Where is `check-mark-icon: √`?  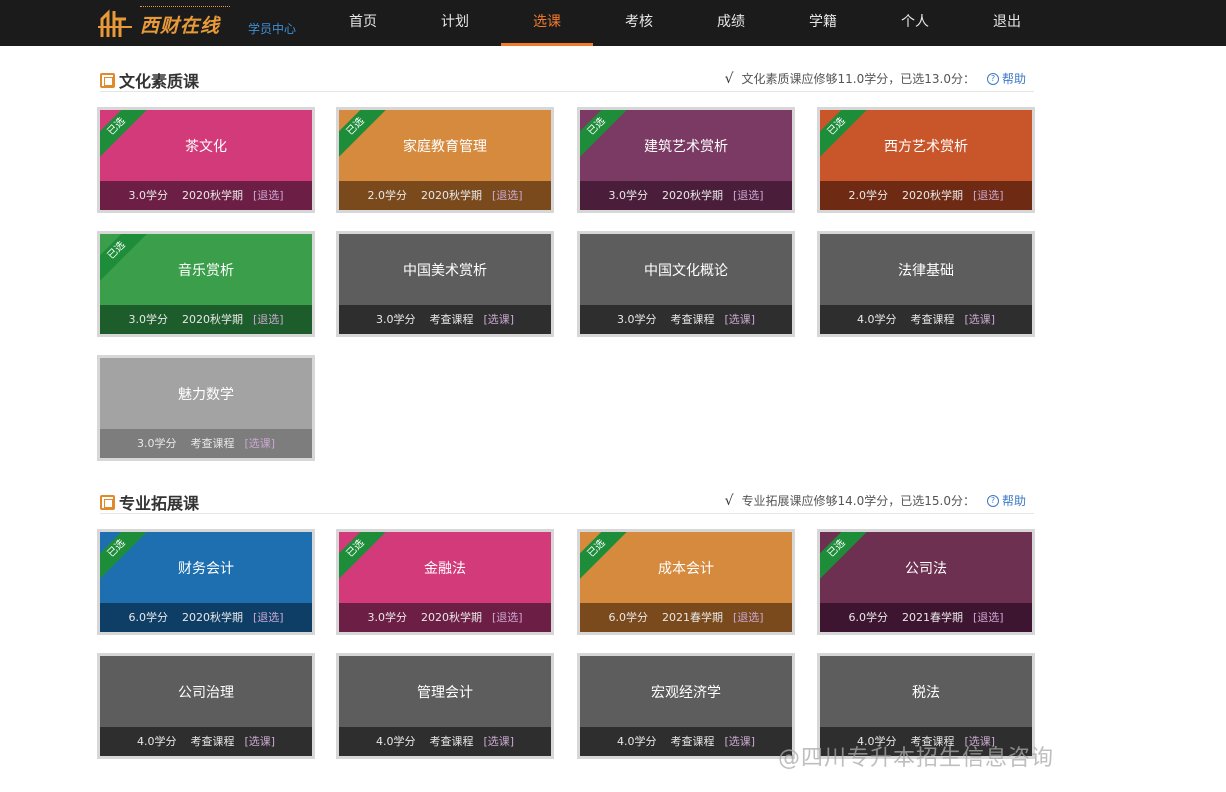
check-mark-icon: √ is located at coordinates (729, 78).